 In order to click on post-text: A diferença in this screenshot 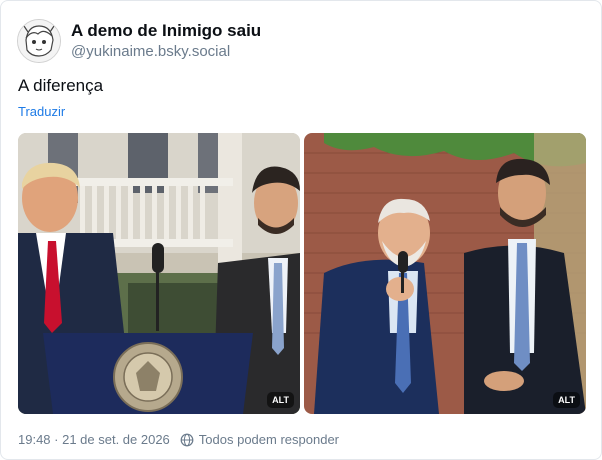, I will do `click(61, 85)`.